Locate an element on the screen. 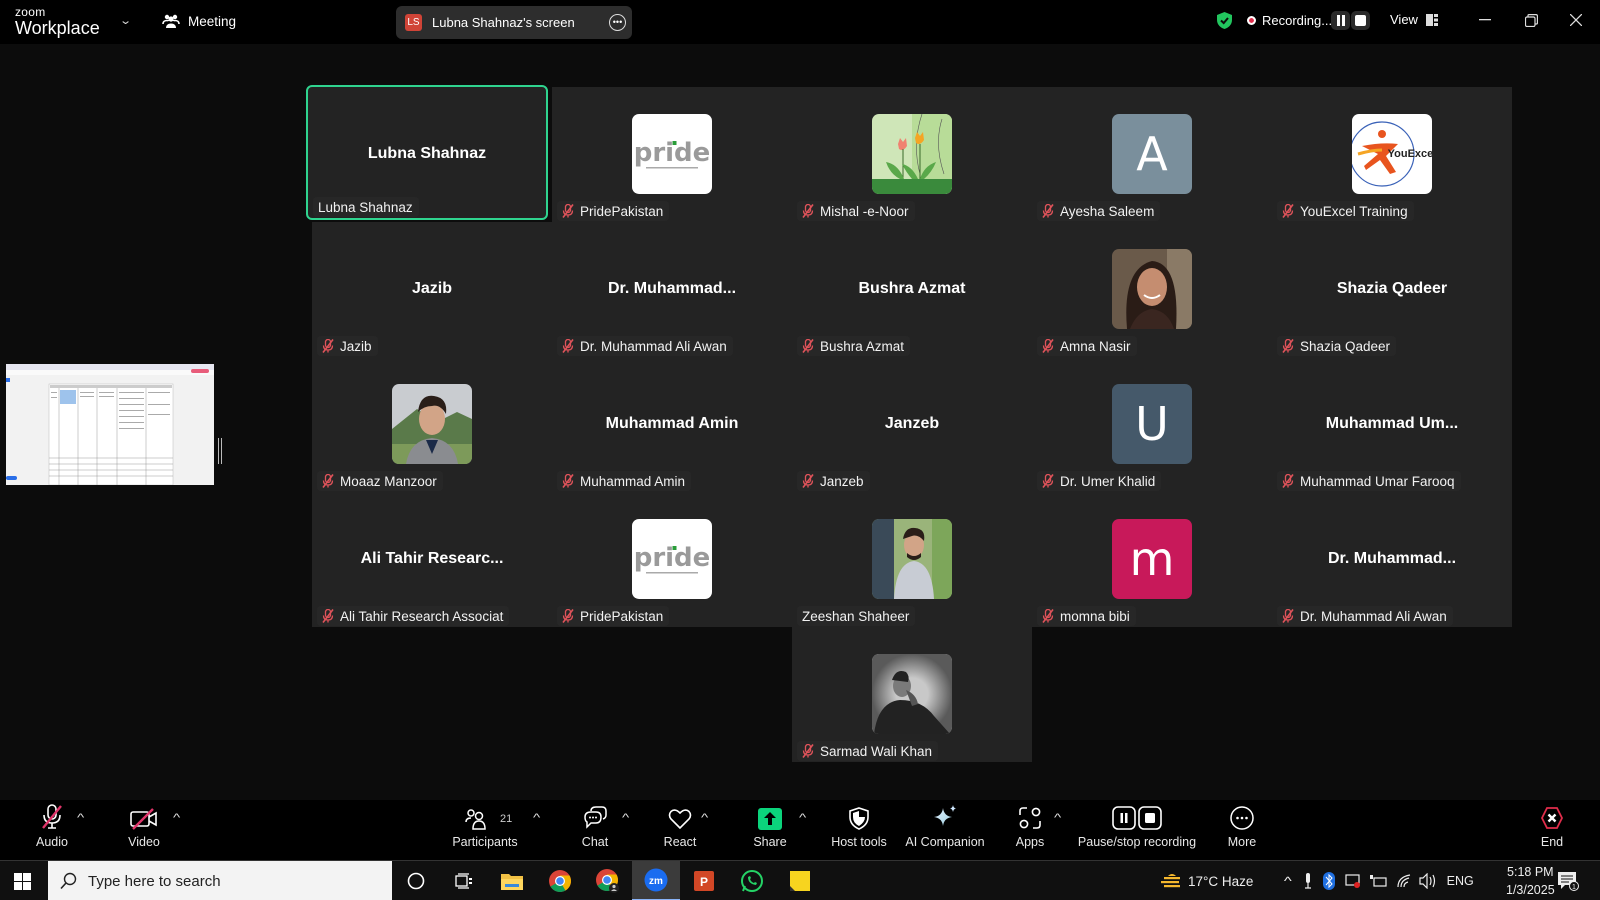  whatsapp-button is located at coordinates (752, 880).